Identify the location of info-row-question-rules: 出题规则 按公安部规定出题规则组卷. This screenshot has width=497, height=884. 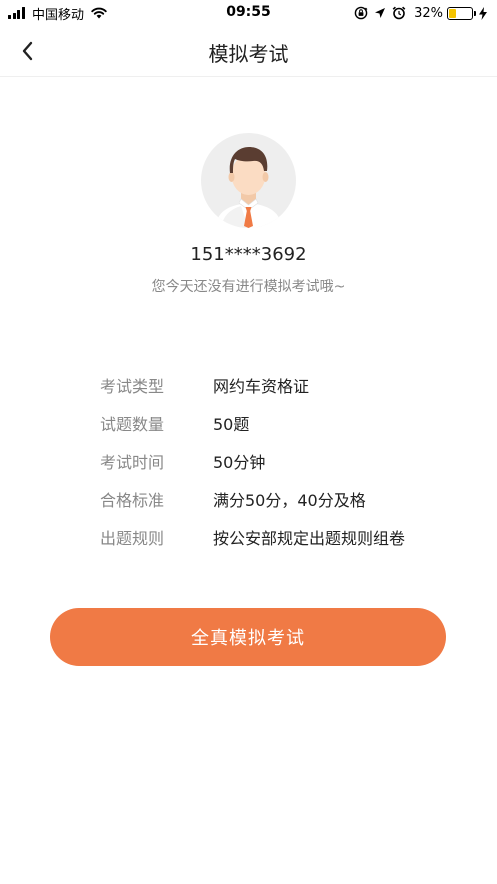
(252, 537).